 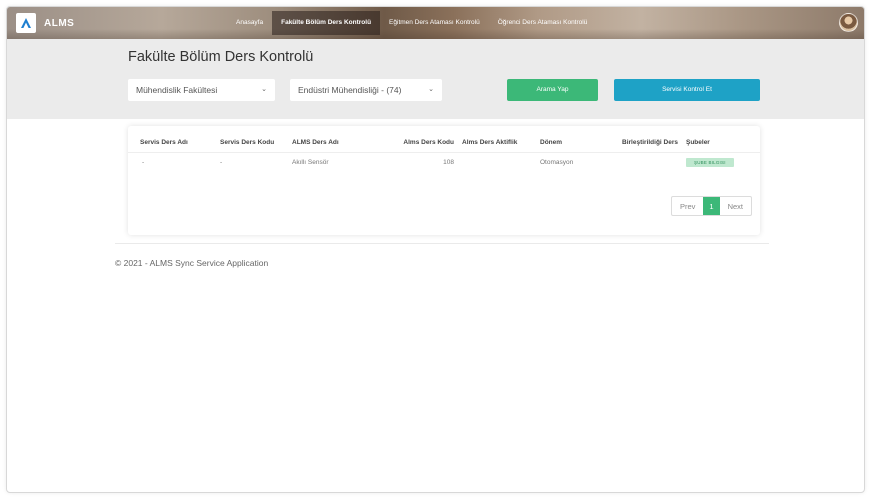 I want to click on branch-info-badge: ŞUBE BILGISI, so click(x=710, y=162).